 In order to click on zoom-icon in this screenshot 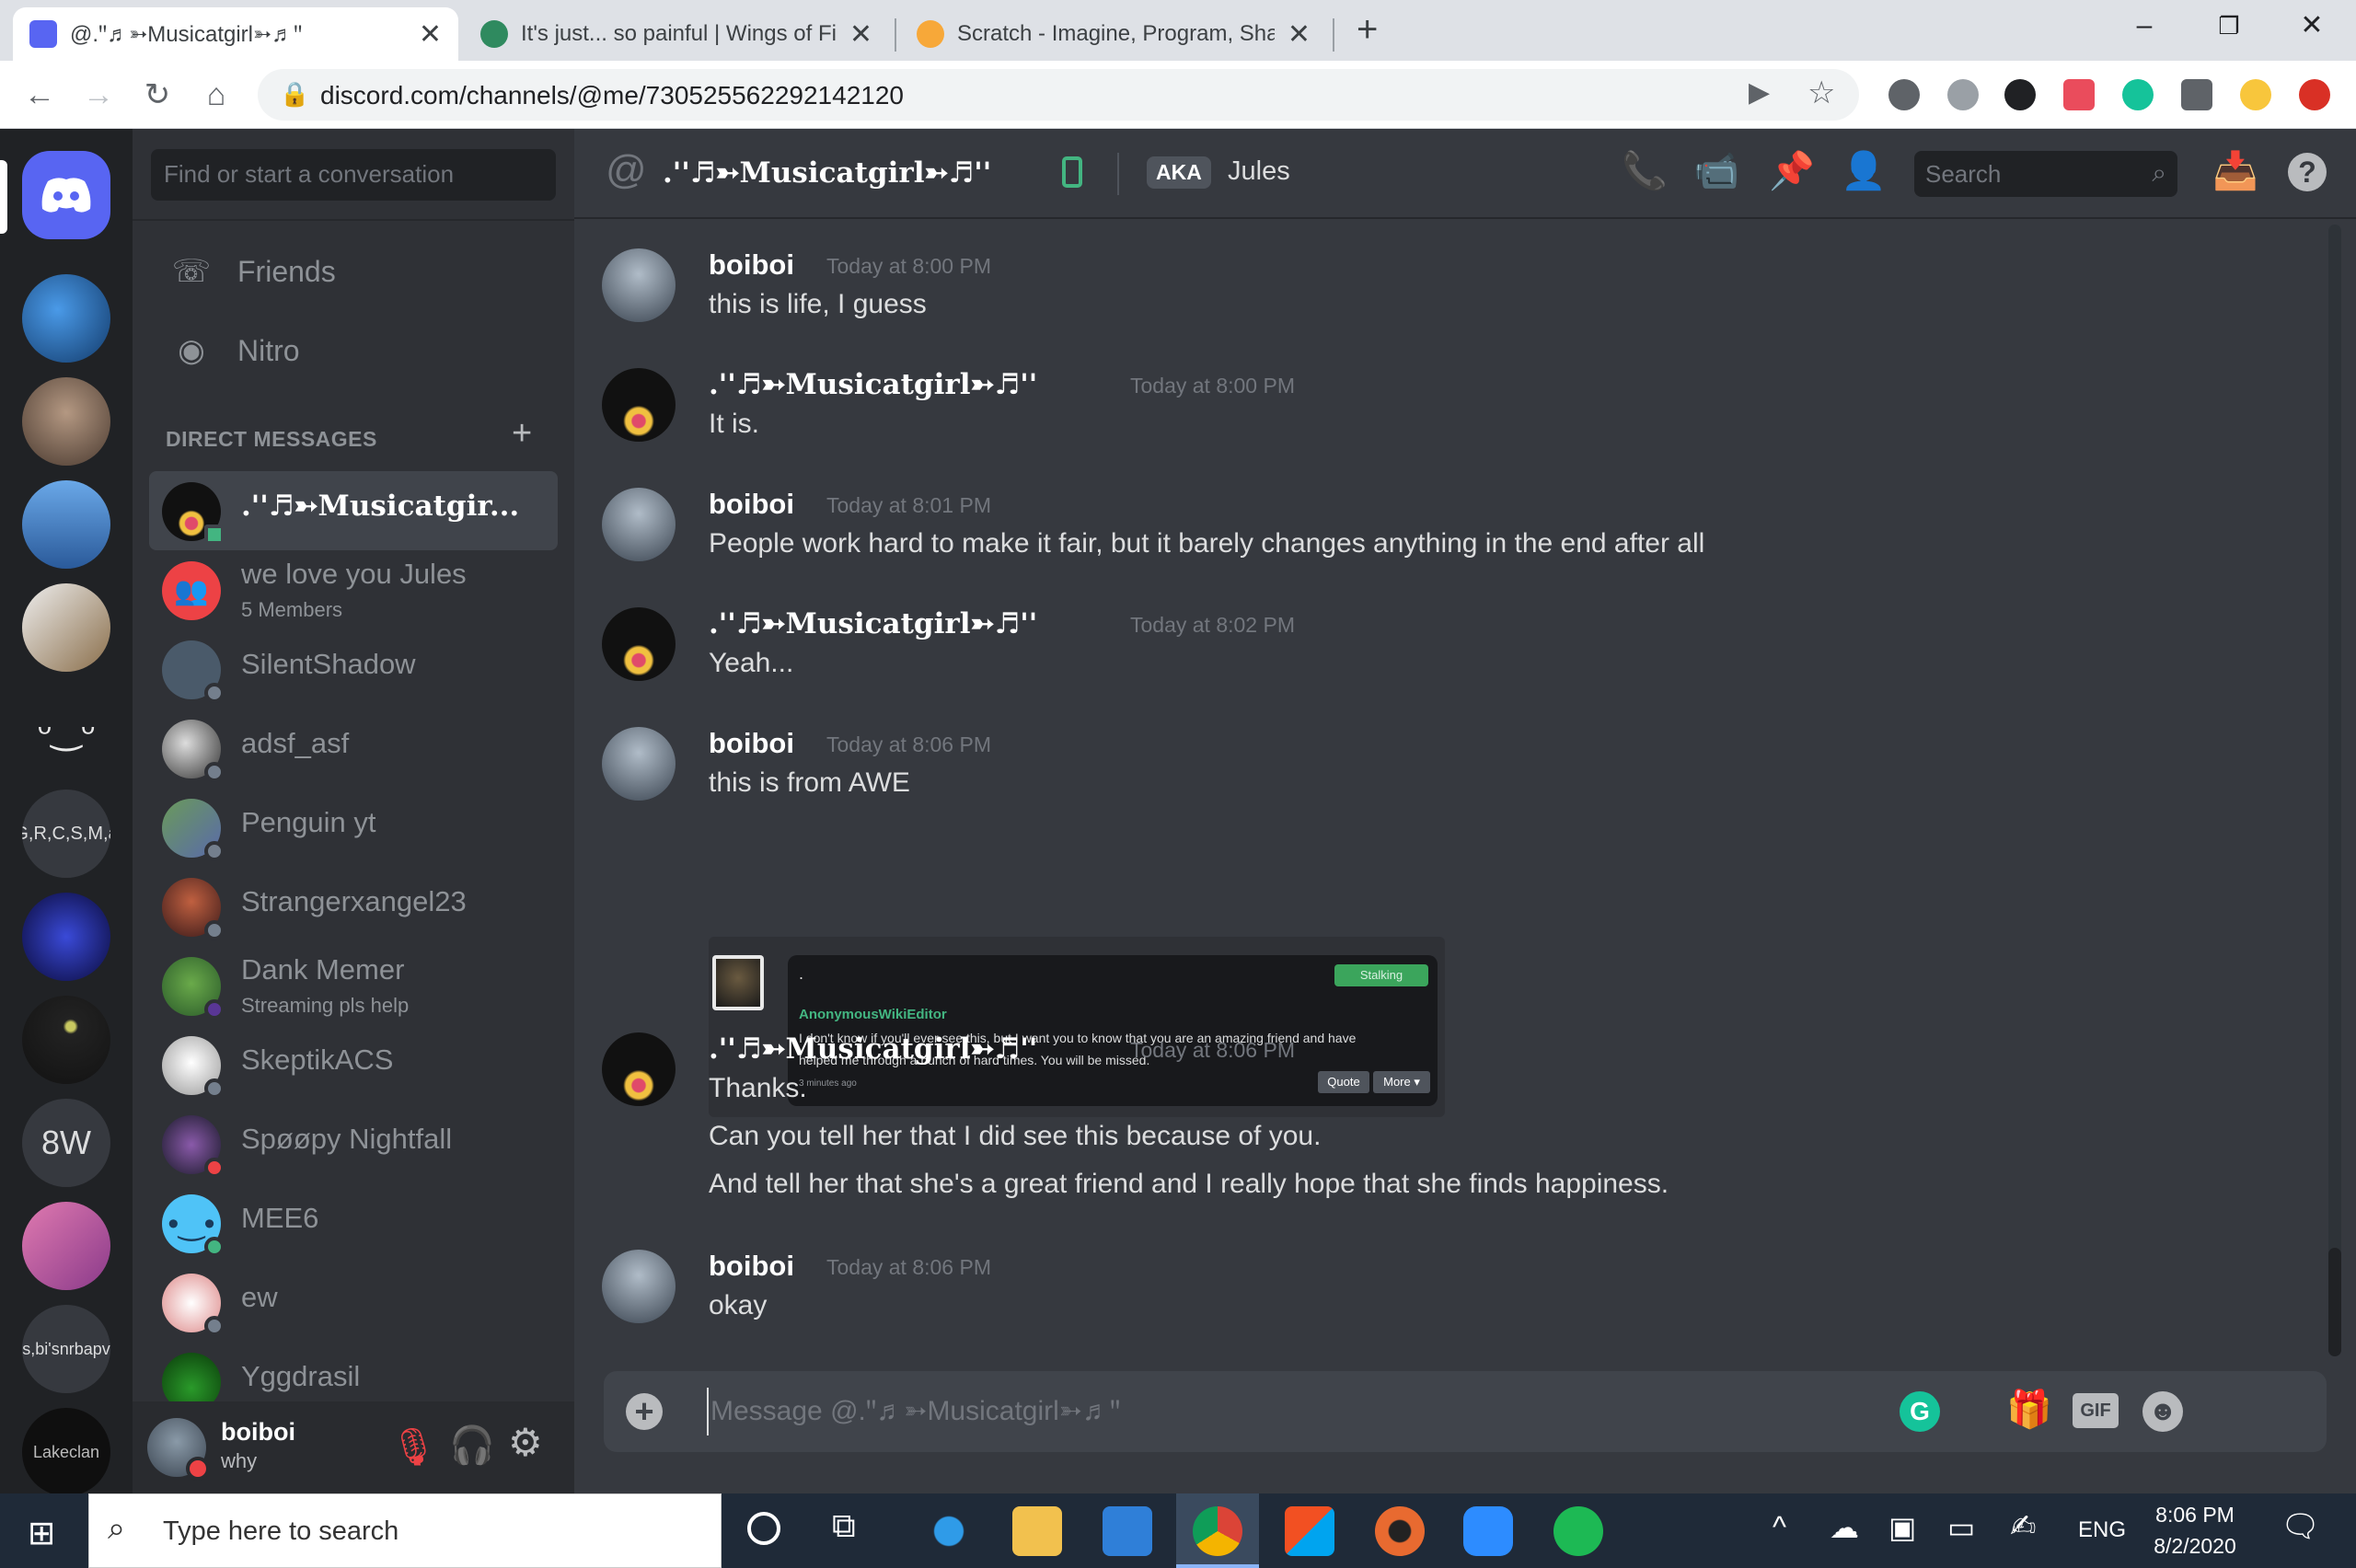, I will do `click(1488, 1531)`.